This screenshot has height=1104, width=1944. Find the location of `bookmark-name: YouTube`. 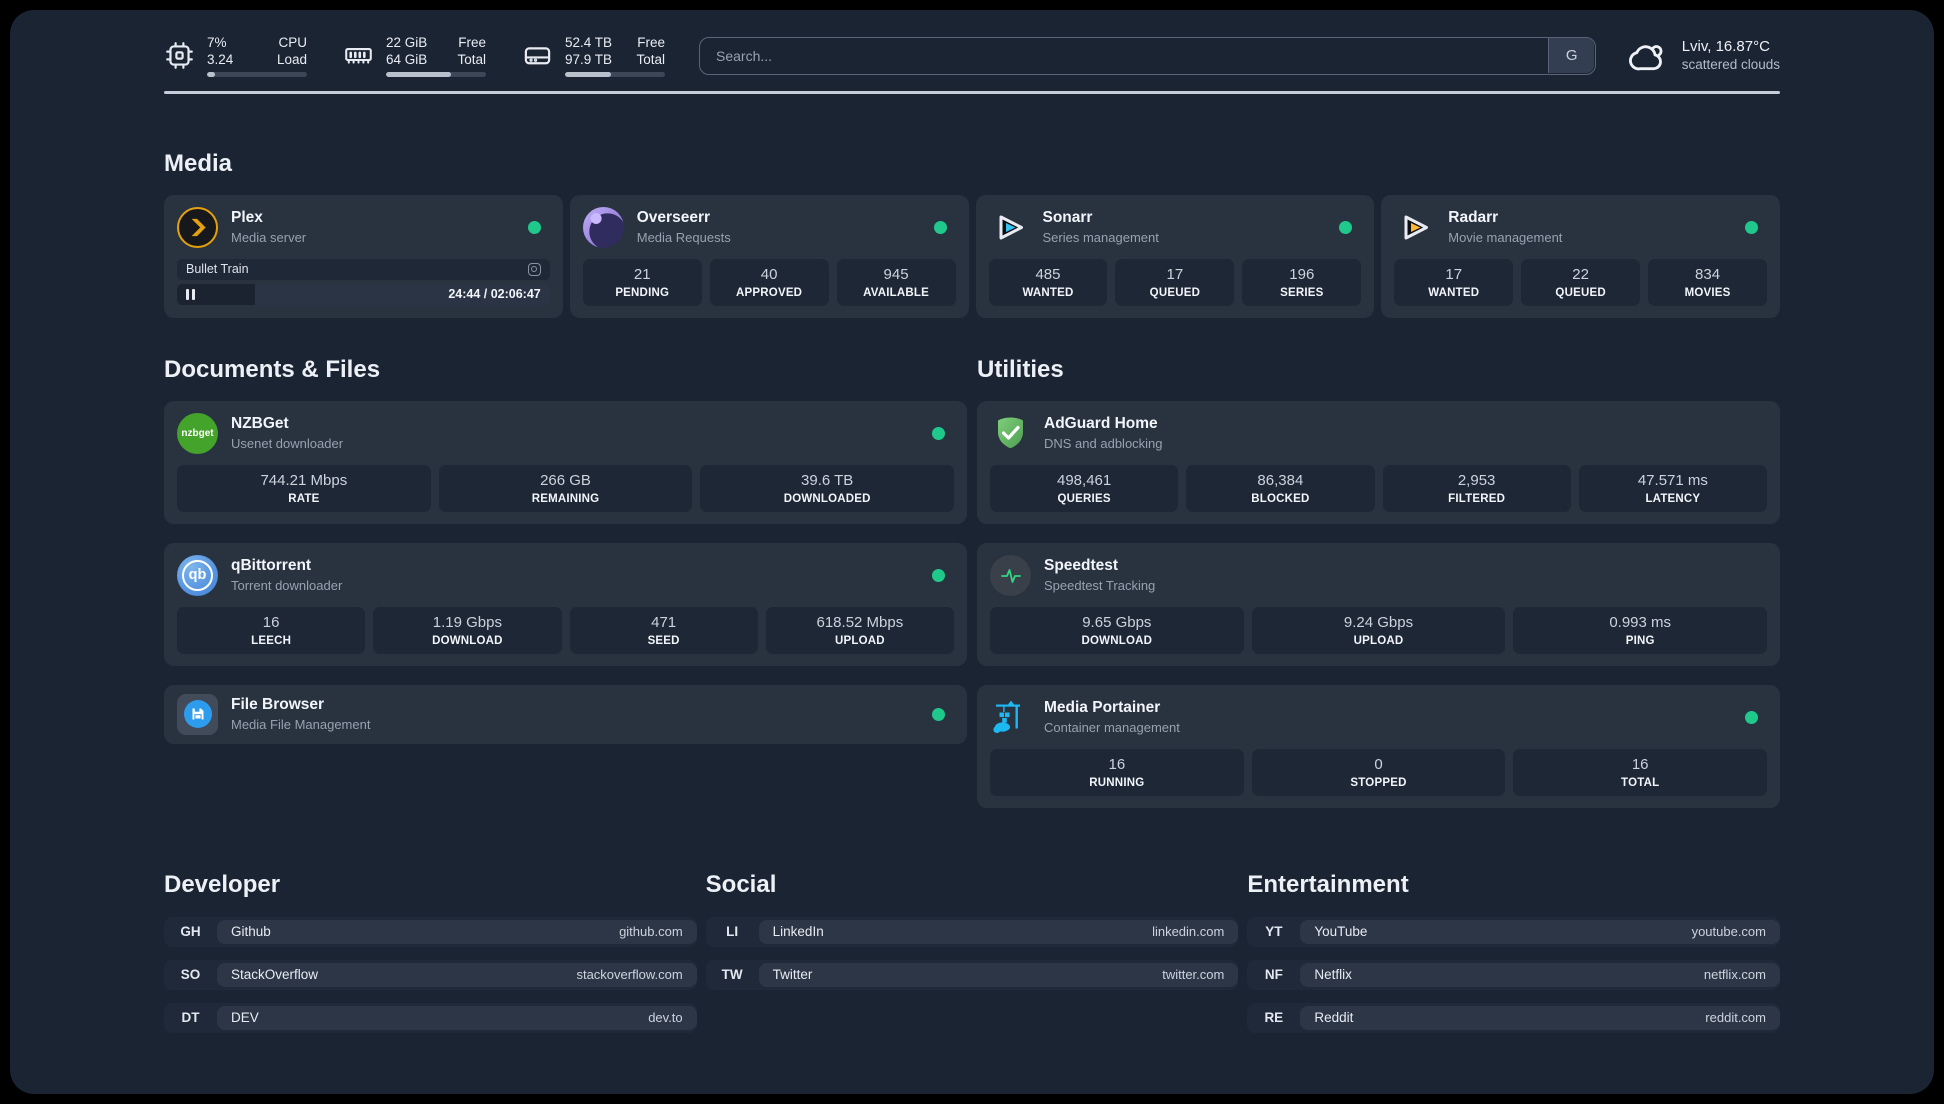

bookmark-name: YouTube is located at coordinates (1341, 931).